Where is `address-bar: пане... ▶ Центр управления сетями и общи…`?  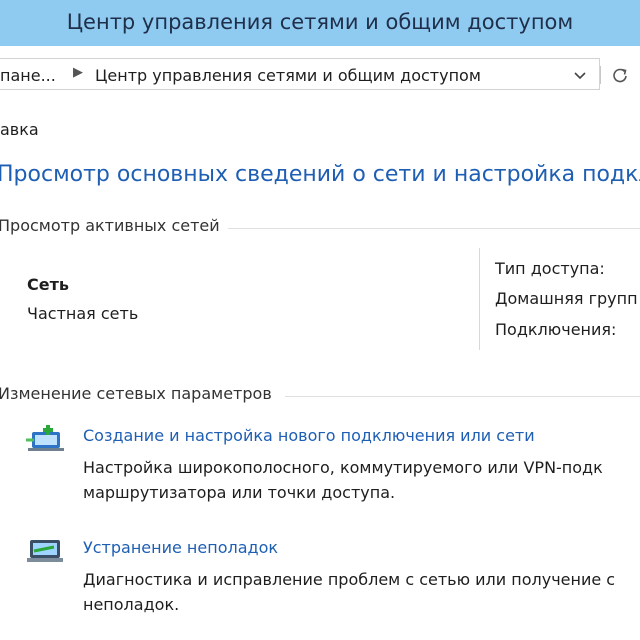 address-bar: пане... ▶ Центр управления сетями и общи… is located at coordinates (320, 75).